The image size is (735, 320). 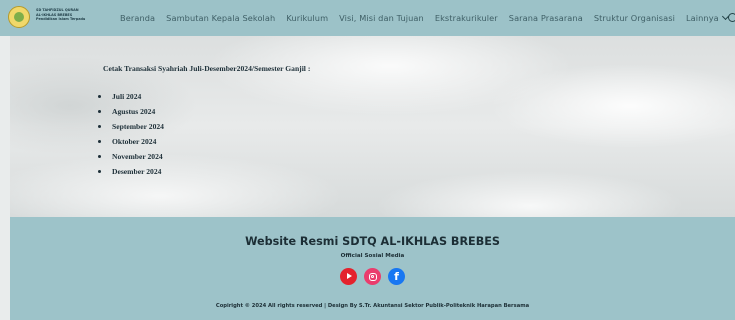 I want to click on school-logo-icon, so click(x=19, y=17).